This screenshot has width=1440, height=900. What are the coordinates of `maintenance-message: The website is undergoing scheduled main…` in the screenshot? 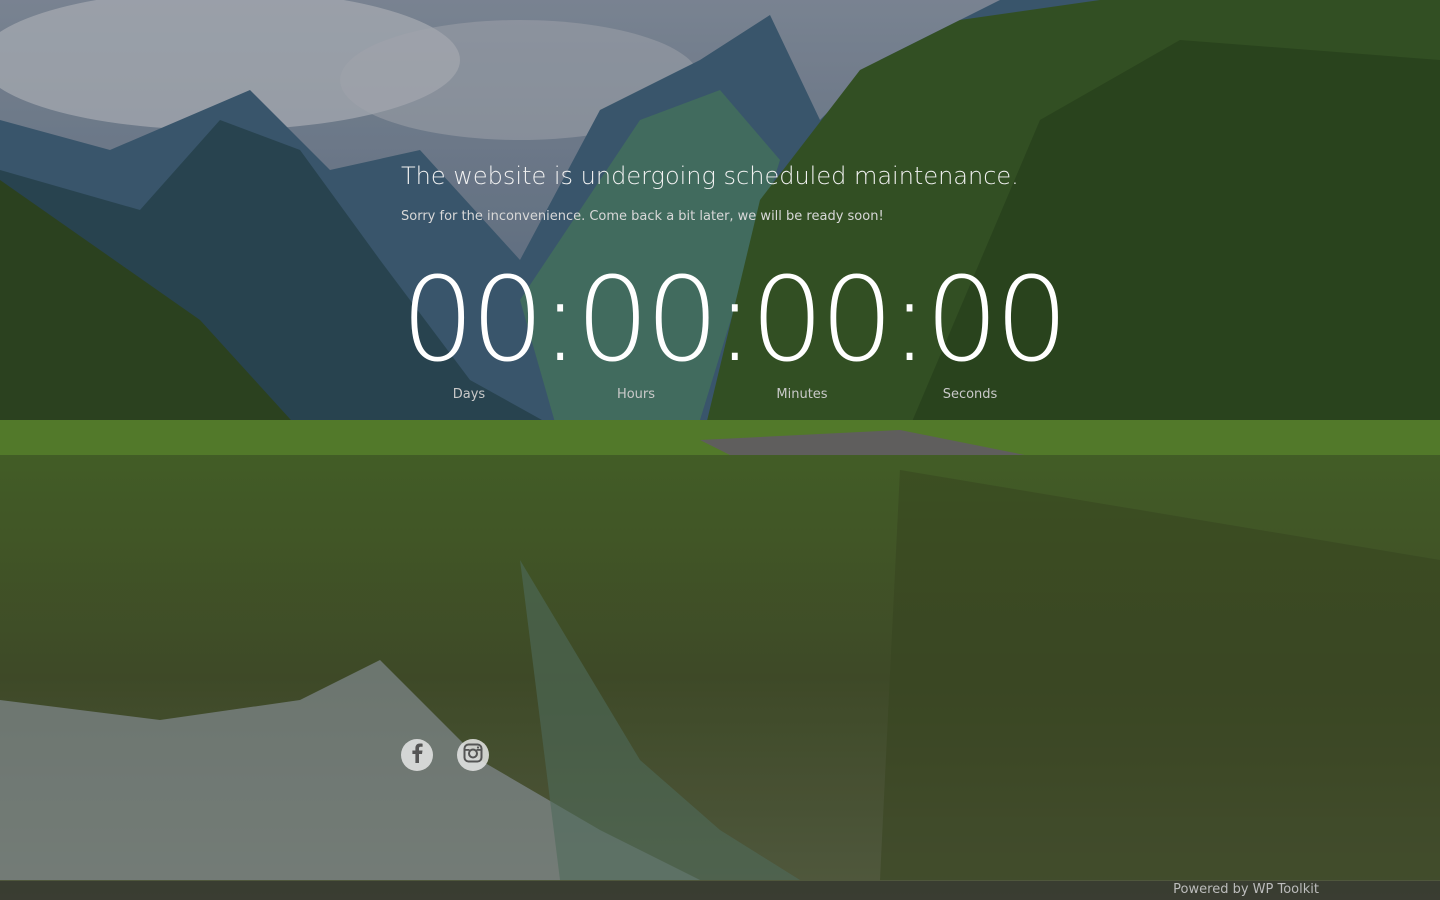 It's located at (731, 192).